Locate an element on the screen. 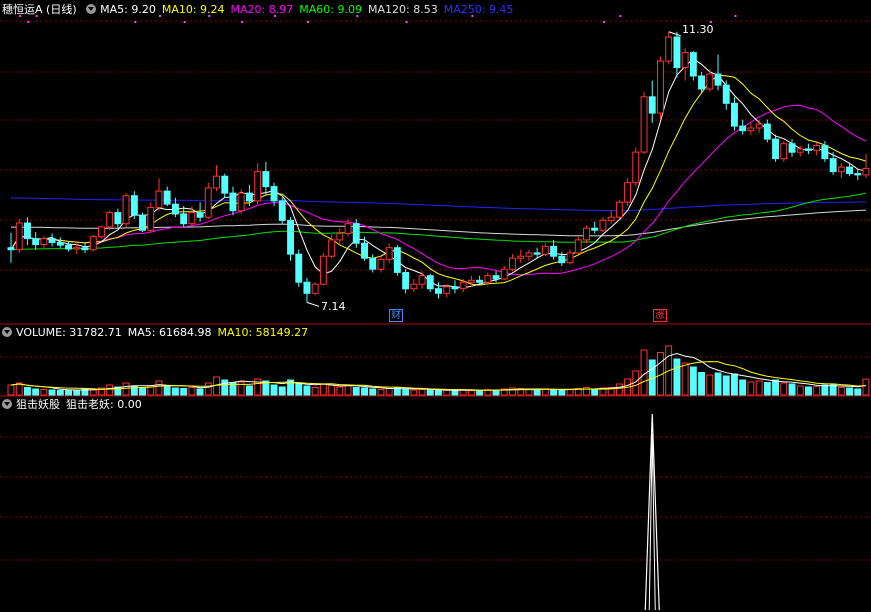 The height and width of the screenshot is (612, 871). high-price-label: 11.30 is located at coordinates (698, 29).